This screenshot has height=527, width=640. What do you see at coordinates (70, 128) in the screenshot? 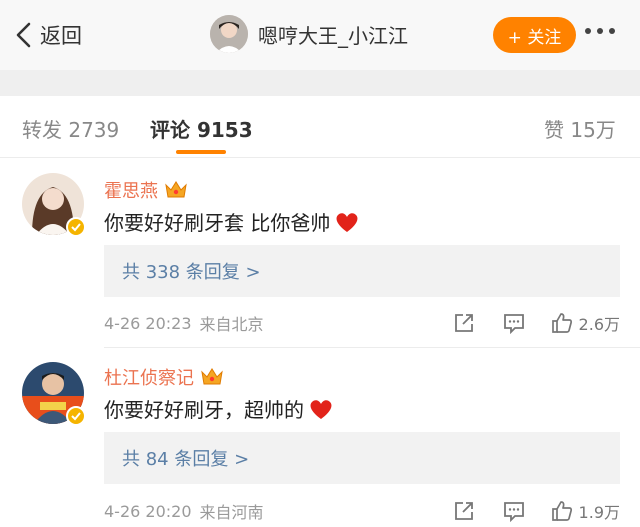
I see `tab-reposts: 转发 2739` at bounding box center [70, 128].